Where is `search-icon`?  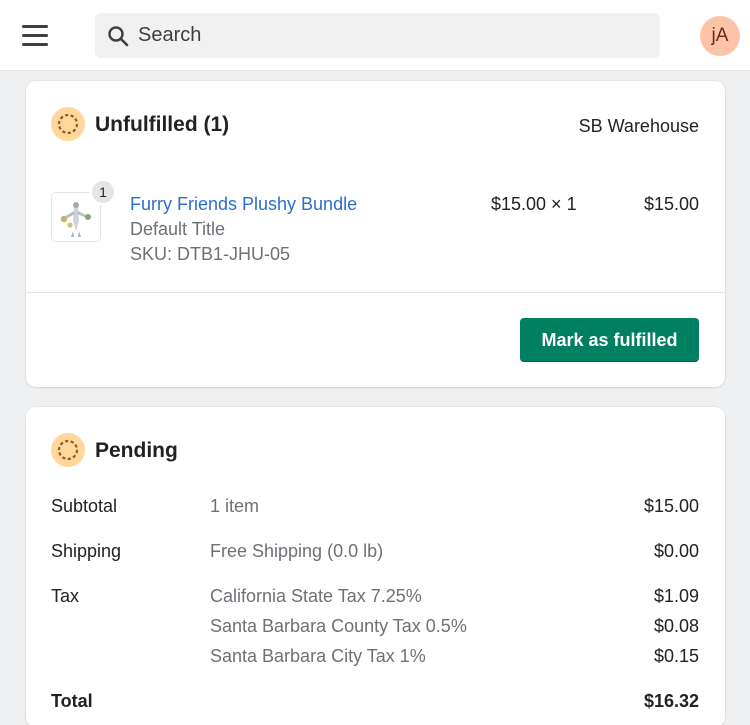
search-icon is located at coordinates (118, 35).